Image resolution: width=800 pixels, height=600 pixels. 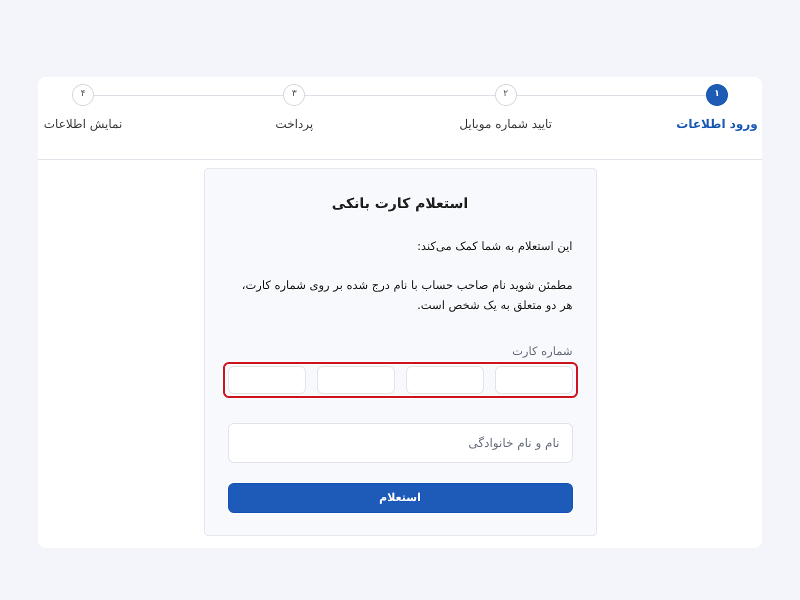 I want to click on description-text: مطمئن شوید نام صاحب حساب با نام درج شده بر روی شماره کارت، هر دو متعلق به یک شخص است., so click(x=406, y=295).